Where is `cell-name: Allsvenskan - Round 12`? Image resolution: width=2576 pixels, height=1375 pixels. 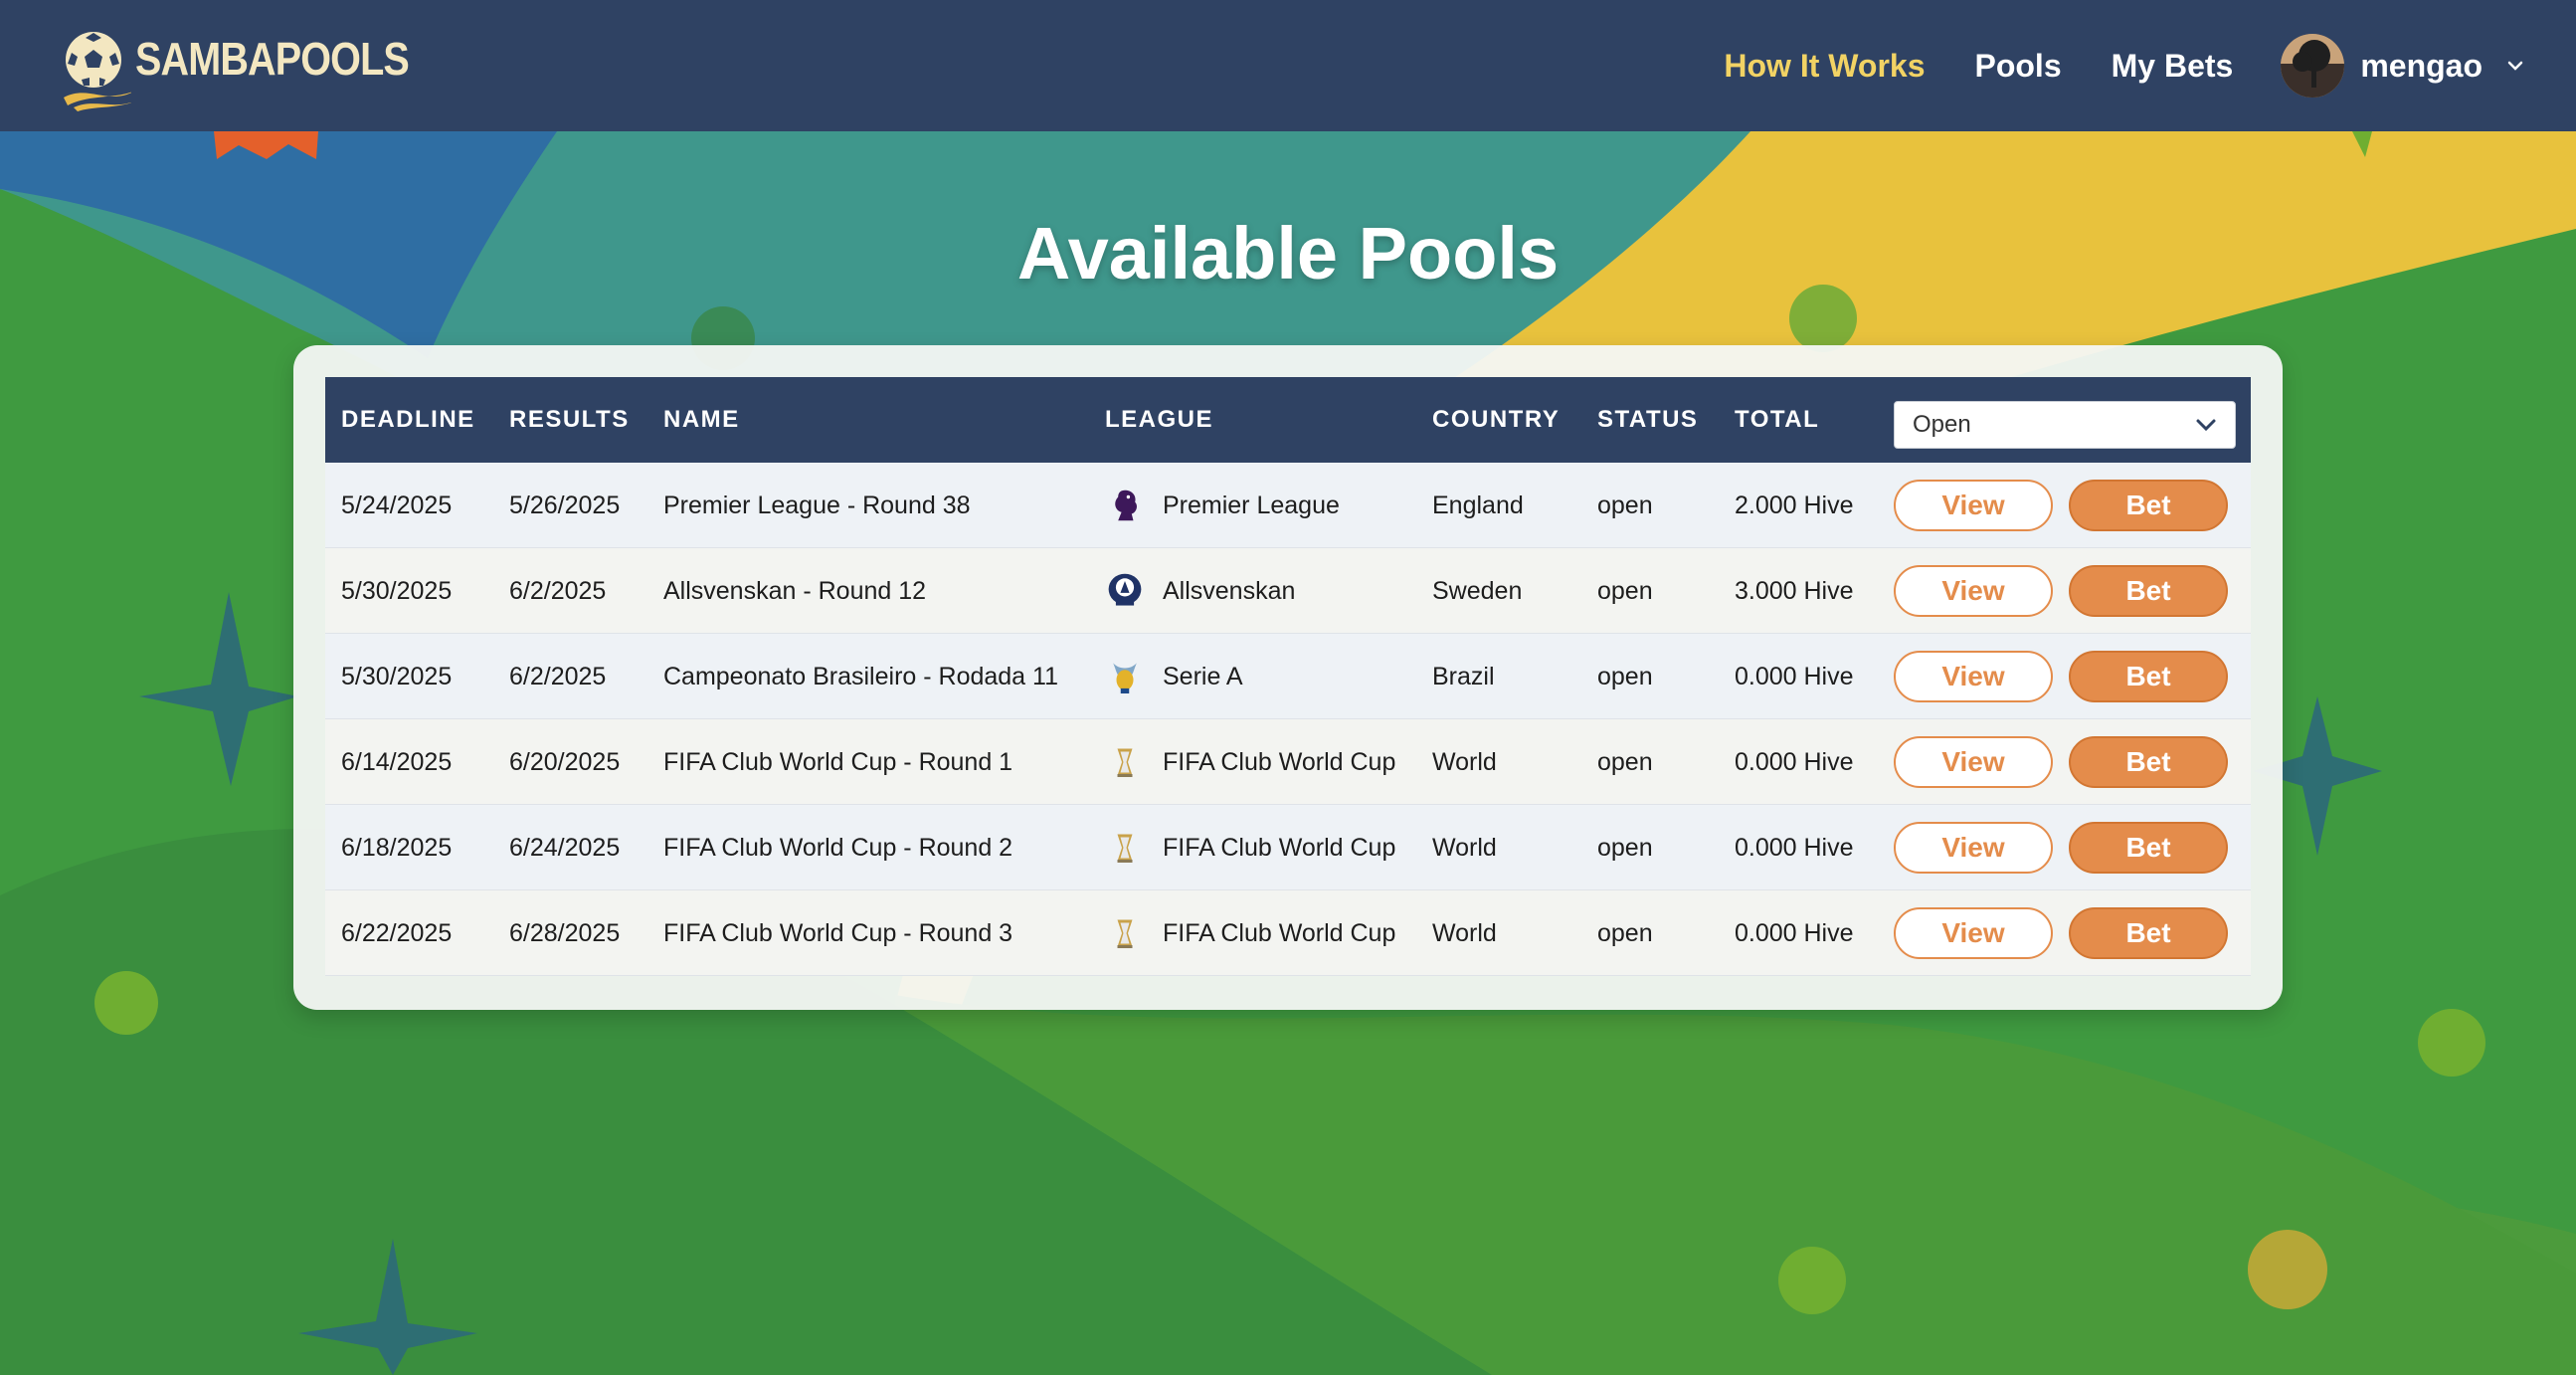
cell-name: Allsvenskan - Round 12 is located at coordinates (795, 591).